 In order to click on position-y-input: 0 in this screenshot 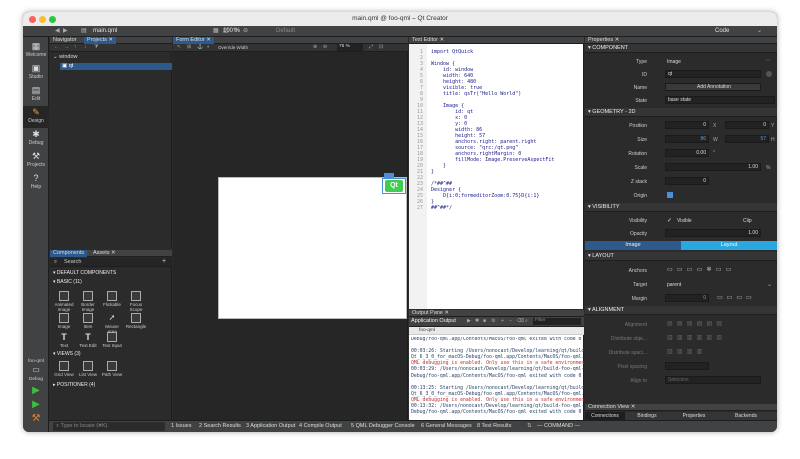, I will do `click(747, 125)`.